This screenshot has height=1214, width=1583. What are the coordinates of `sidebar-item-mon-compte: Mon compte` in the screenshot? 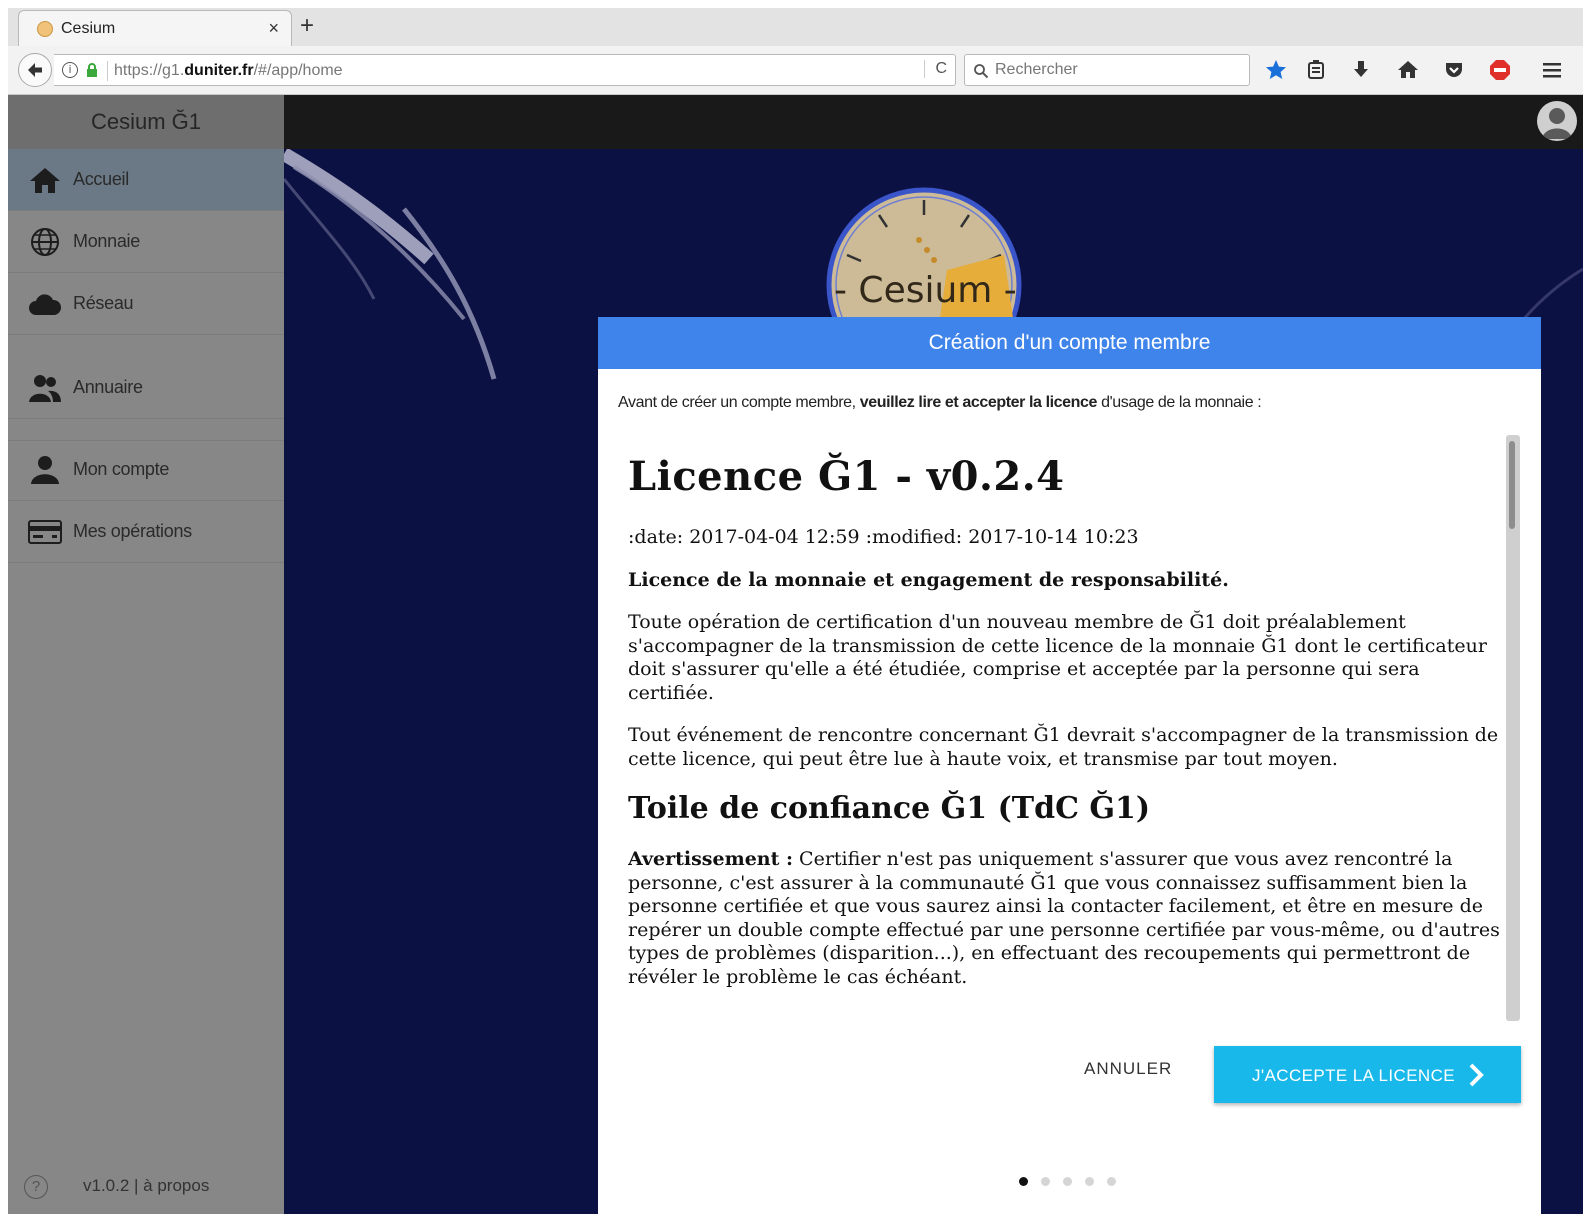 It's located at (146, 470).